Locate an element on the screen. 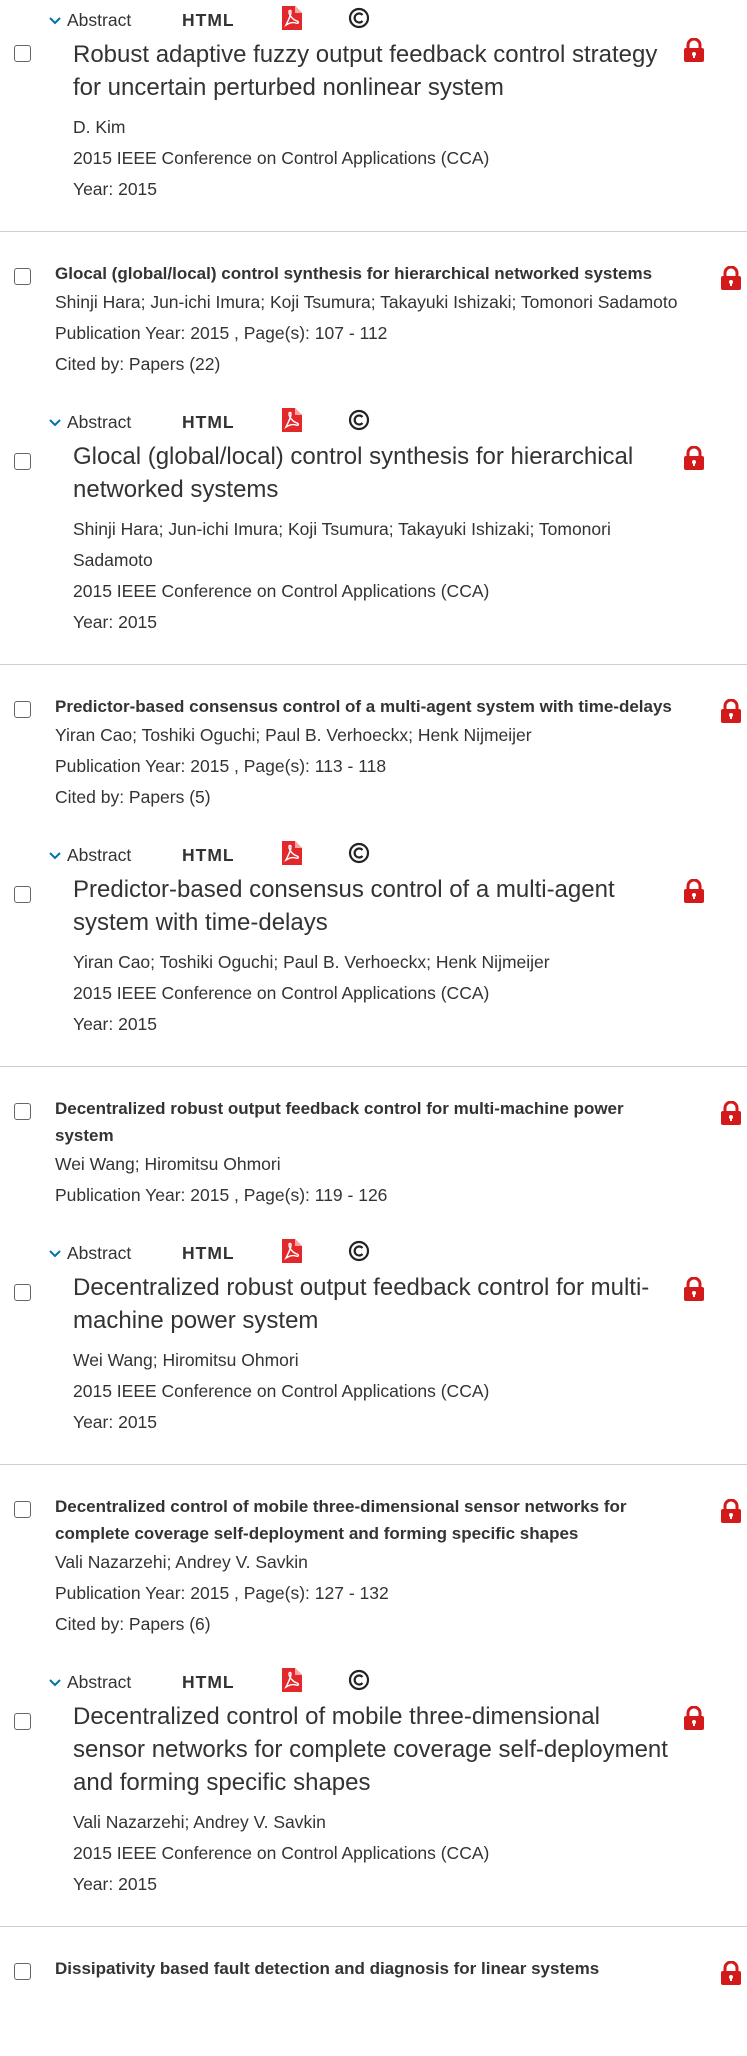  cited-by: Cited by: Papers (5) is located at coordinates (370, 797).